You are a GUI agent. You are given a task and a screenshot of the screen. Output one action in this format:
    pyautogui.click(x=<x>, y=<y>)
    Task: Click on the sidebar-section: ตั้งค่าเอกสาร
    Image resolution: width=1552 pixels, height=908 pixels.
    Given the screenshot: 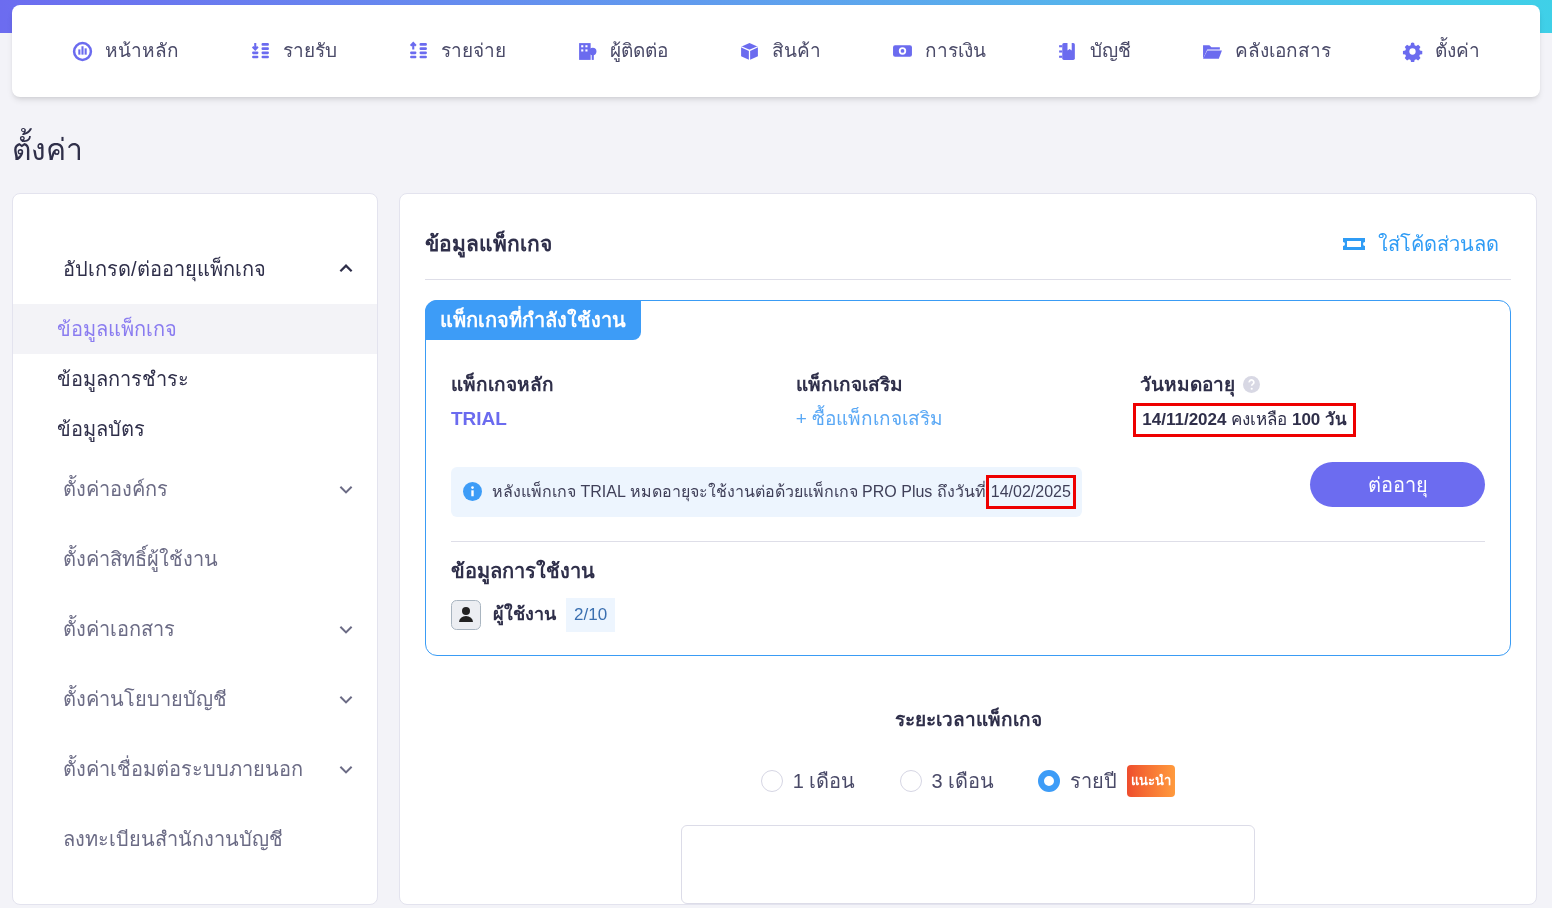 What is the action you would take?
    pyautogui.click(x=195, y=629)
    